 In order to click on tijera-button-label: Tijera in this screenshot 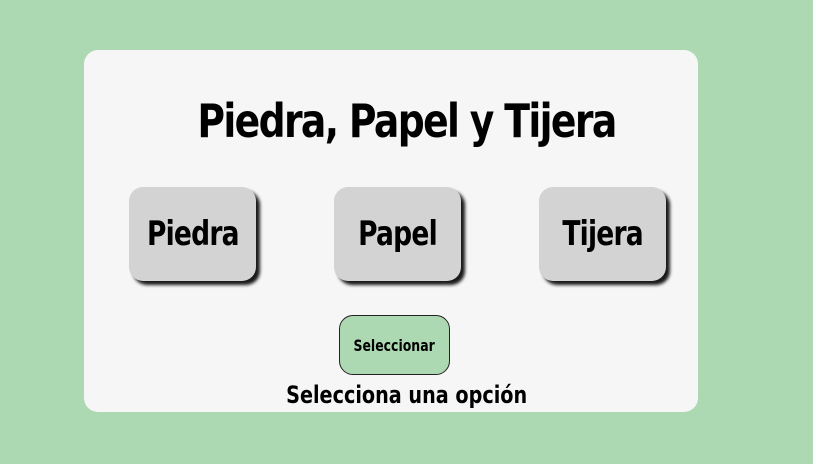, I will do `click(602, 234)`.